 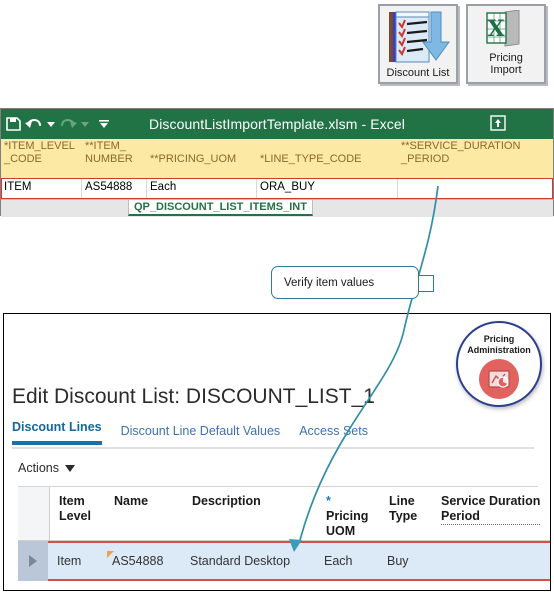 What do you see at coordinates (109, 152) in the screenshot?
I see `excel-header-item-number: **ITEM_ NUMBER` at bounding box center [109, 152].